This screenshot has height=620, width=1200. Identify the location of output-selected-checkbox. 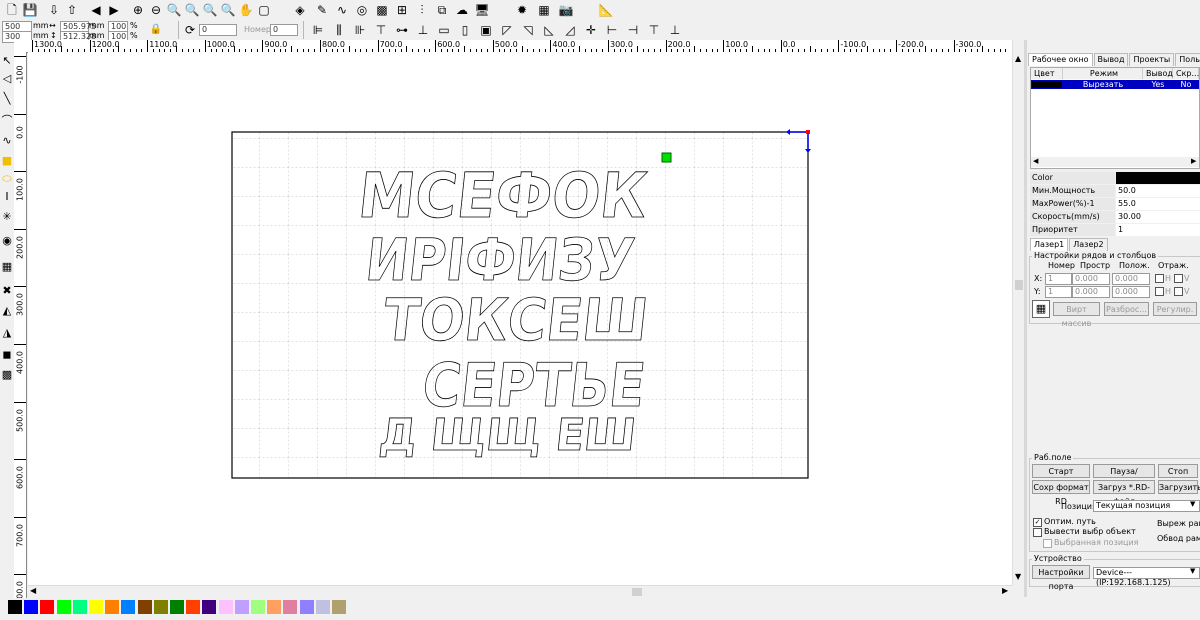
(1037, 532).